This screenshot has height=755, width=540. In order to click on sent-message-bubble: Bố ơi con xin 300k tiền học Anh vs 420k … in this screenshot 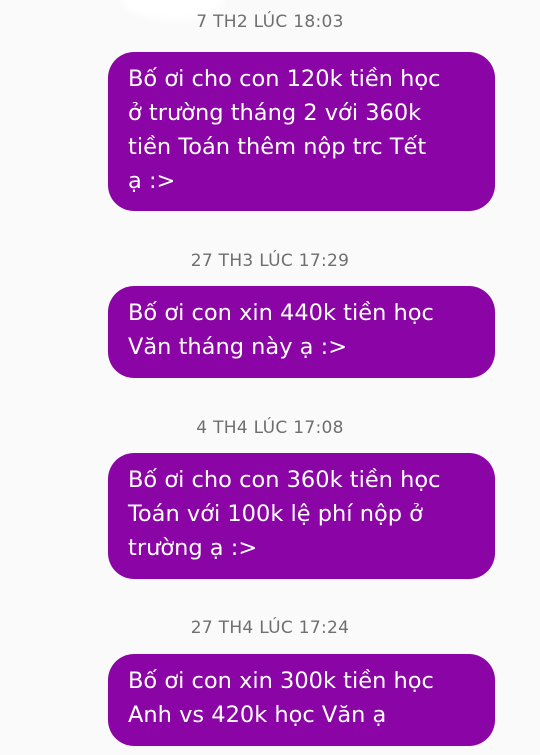, I will do `click(301, 700)`.